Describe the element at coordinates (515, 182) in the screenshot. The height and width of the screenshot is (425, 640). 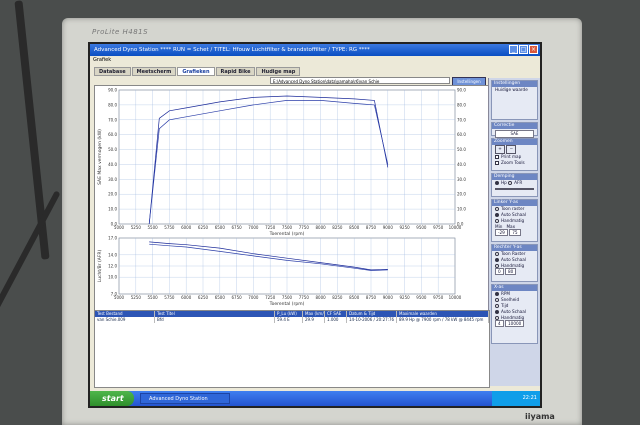
I see `demping-afr-radio: AFR` at that location.